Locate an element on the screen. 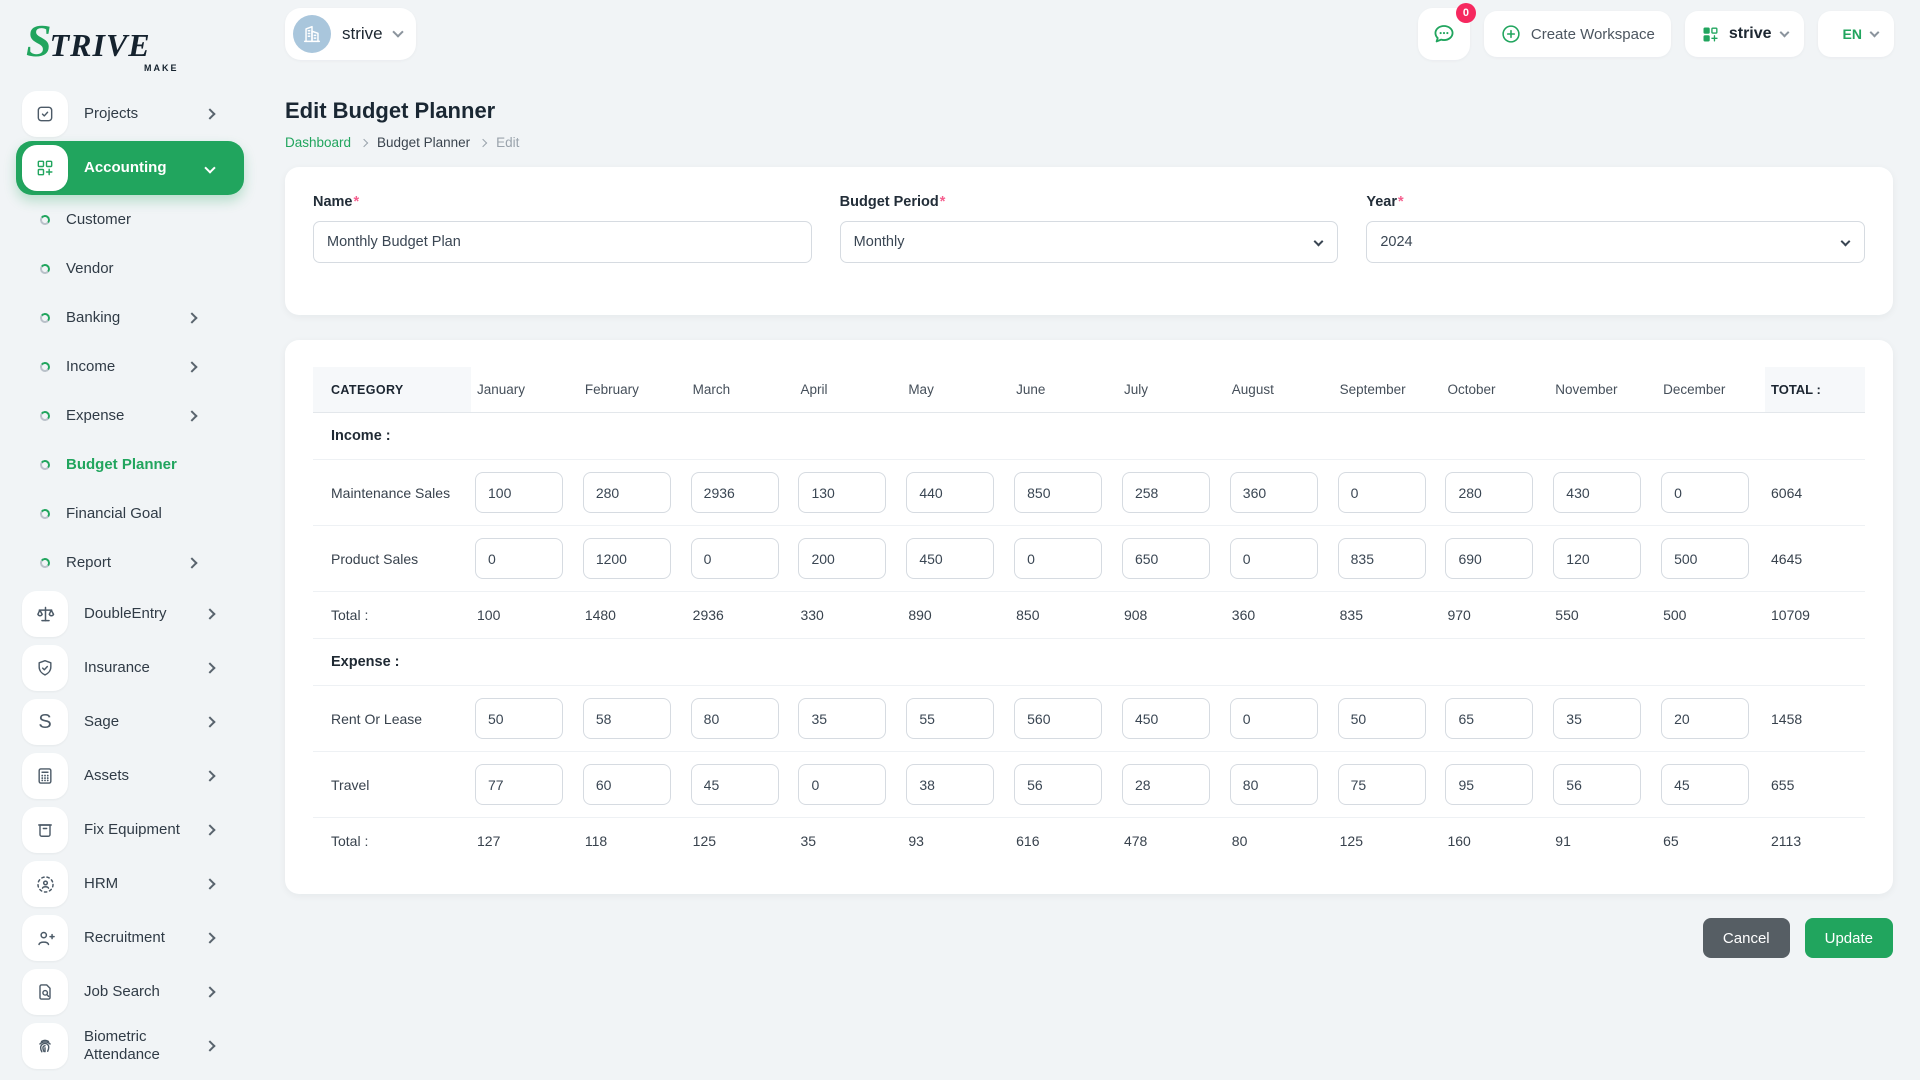 The height and width of the screenshot is (1080, 1920). row-label: Maintenance Sales is located at coordinates (392, 493).